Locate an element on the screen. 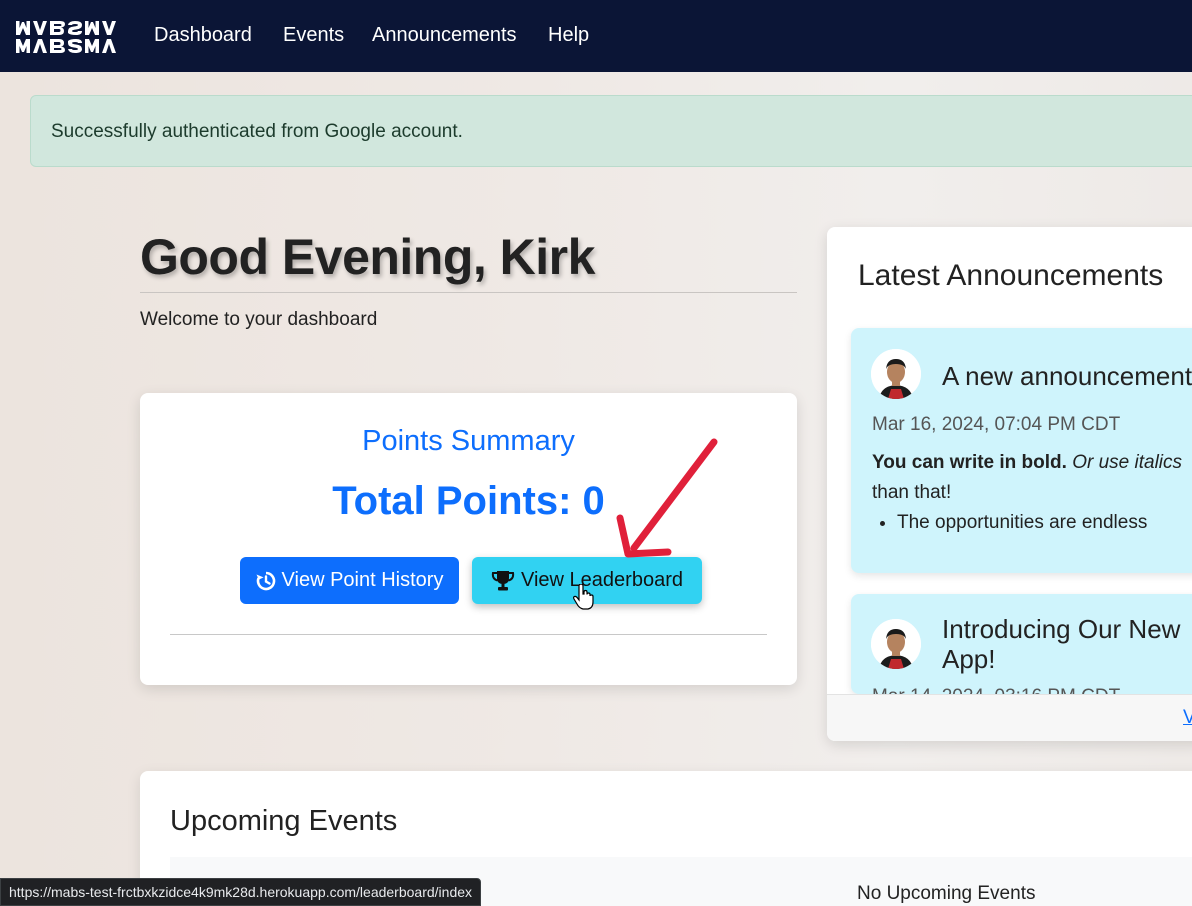 The width and height of the screenshot is (1192, 906). announcement-body-rest: than that! is located at coordinates (912, 492).